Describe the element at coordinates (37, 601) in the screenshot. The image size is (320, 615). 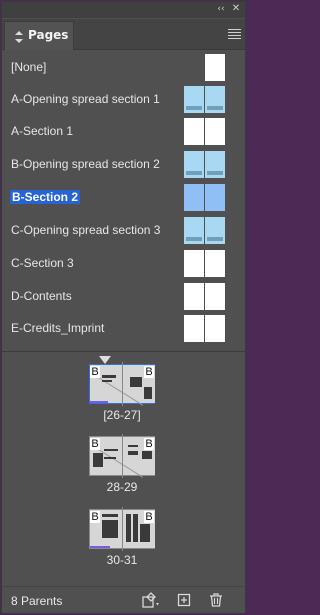
I see `parents-count: 8 Parents` at that location.